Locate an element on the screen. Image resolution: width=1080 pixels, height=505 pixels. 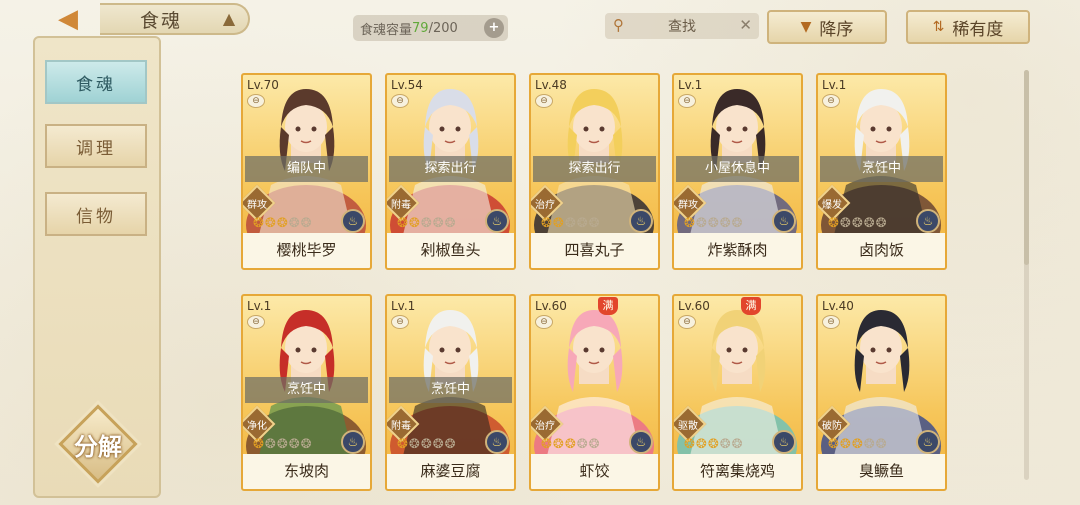
status-banner: 编队中 is located at coordinates (306, 169).